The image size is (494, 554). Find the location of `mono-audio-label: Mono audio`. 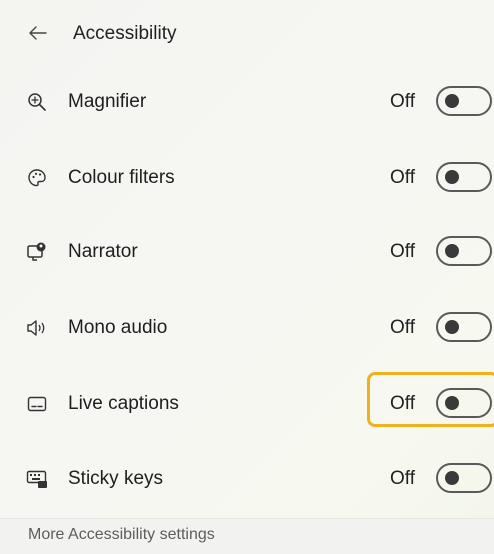

mono-audio-label: Mono audio is located at coordinates (118, 327).